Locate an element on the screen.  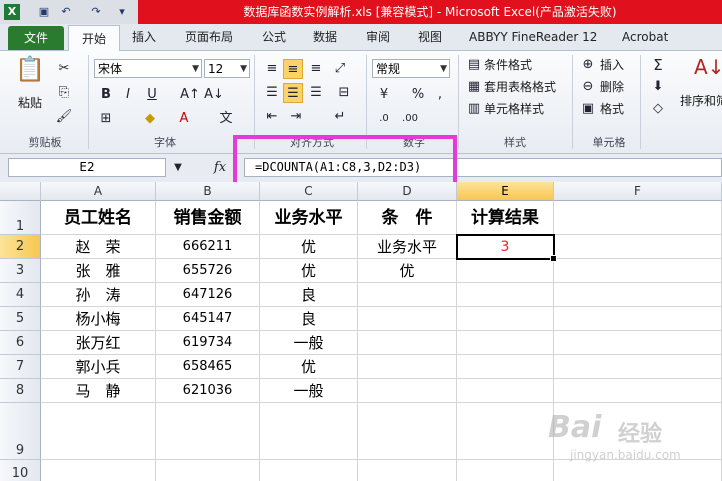
conditional-format-button: 条件格式 is located at coordinates (508, 65).